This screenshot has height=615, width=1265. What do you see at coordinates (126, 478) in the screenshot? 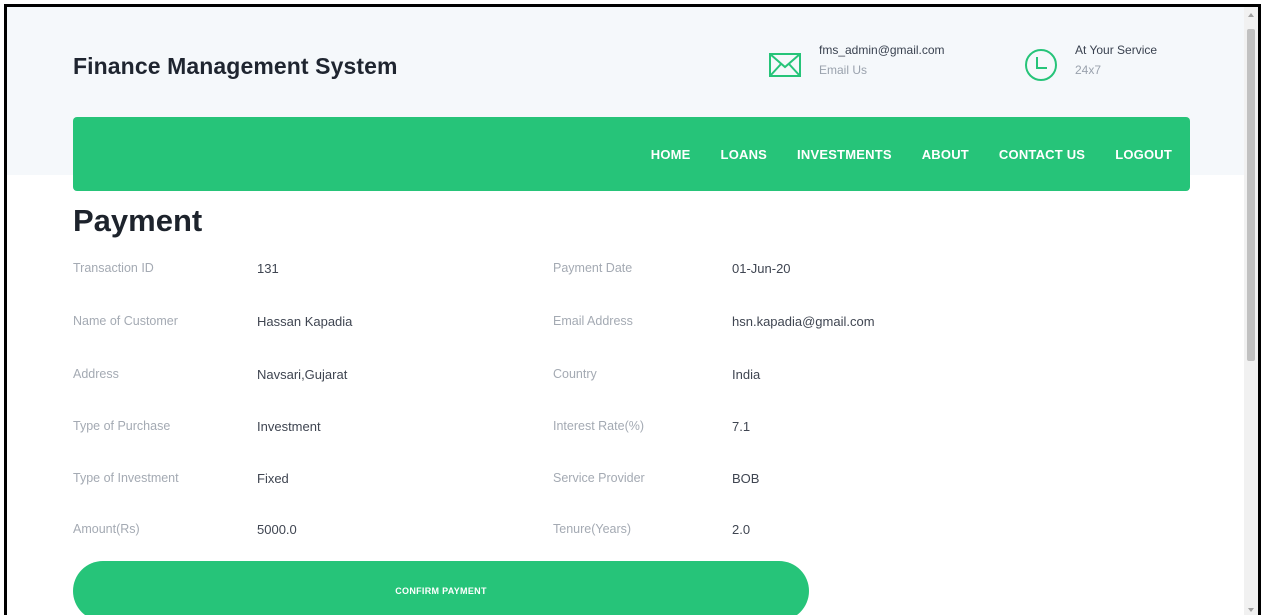
I see `investment-type-label: Type of Investment` at bounding box center [126, 478].